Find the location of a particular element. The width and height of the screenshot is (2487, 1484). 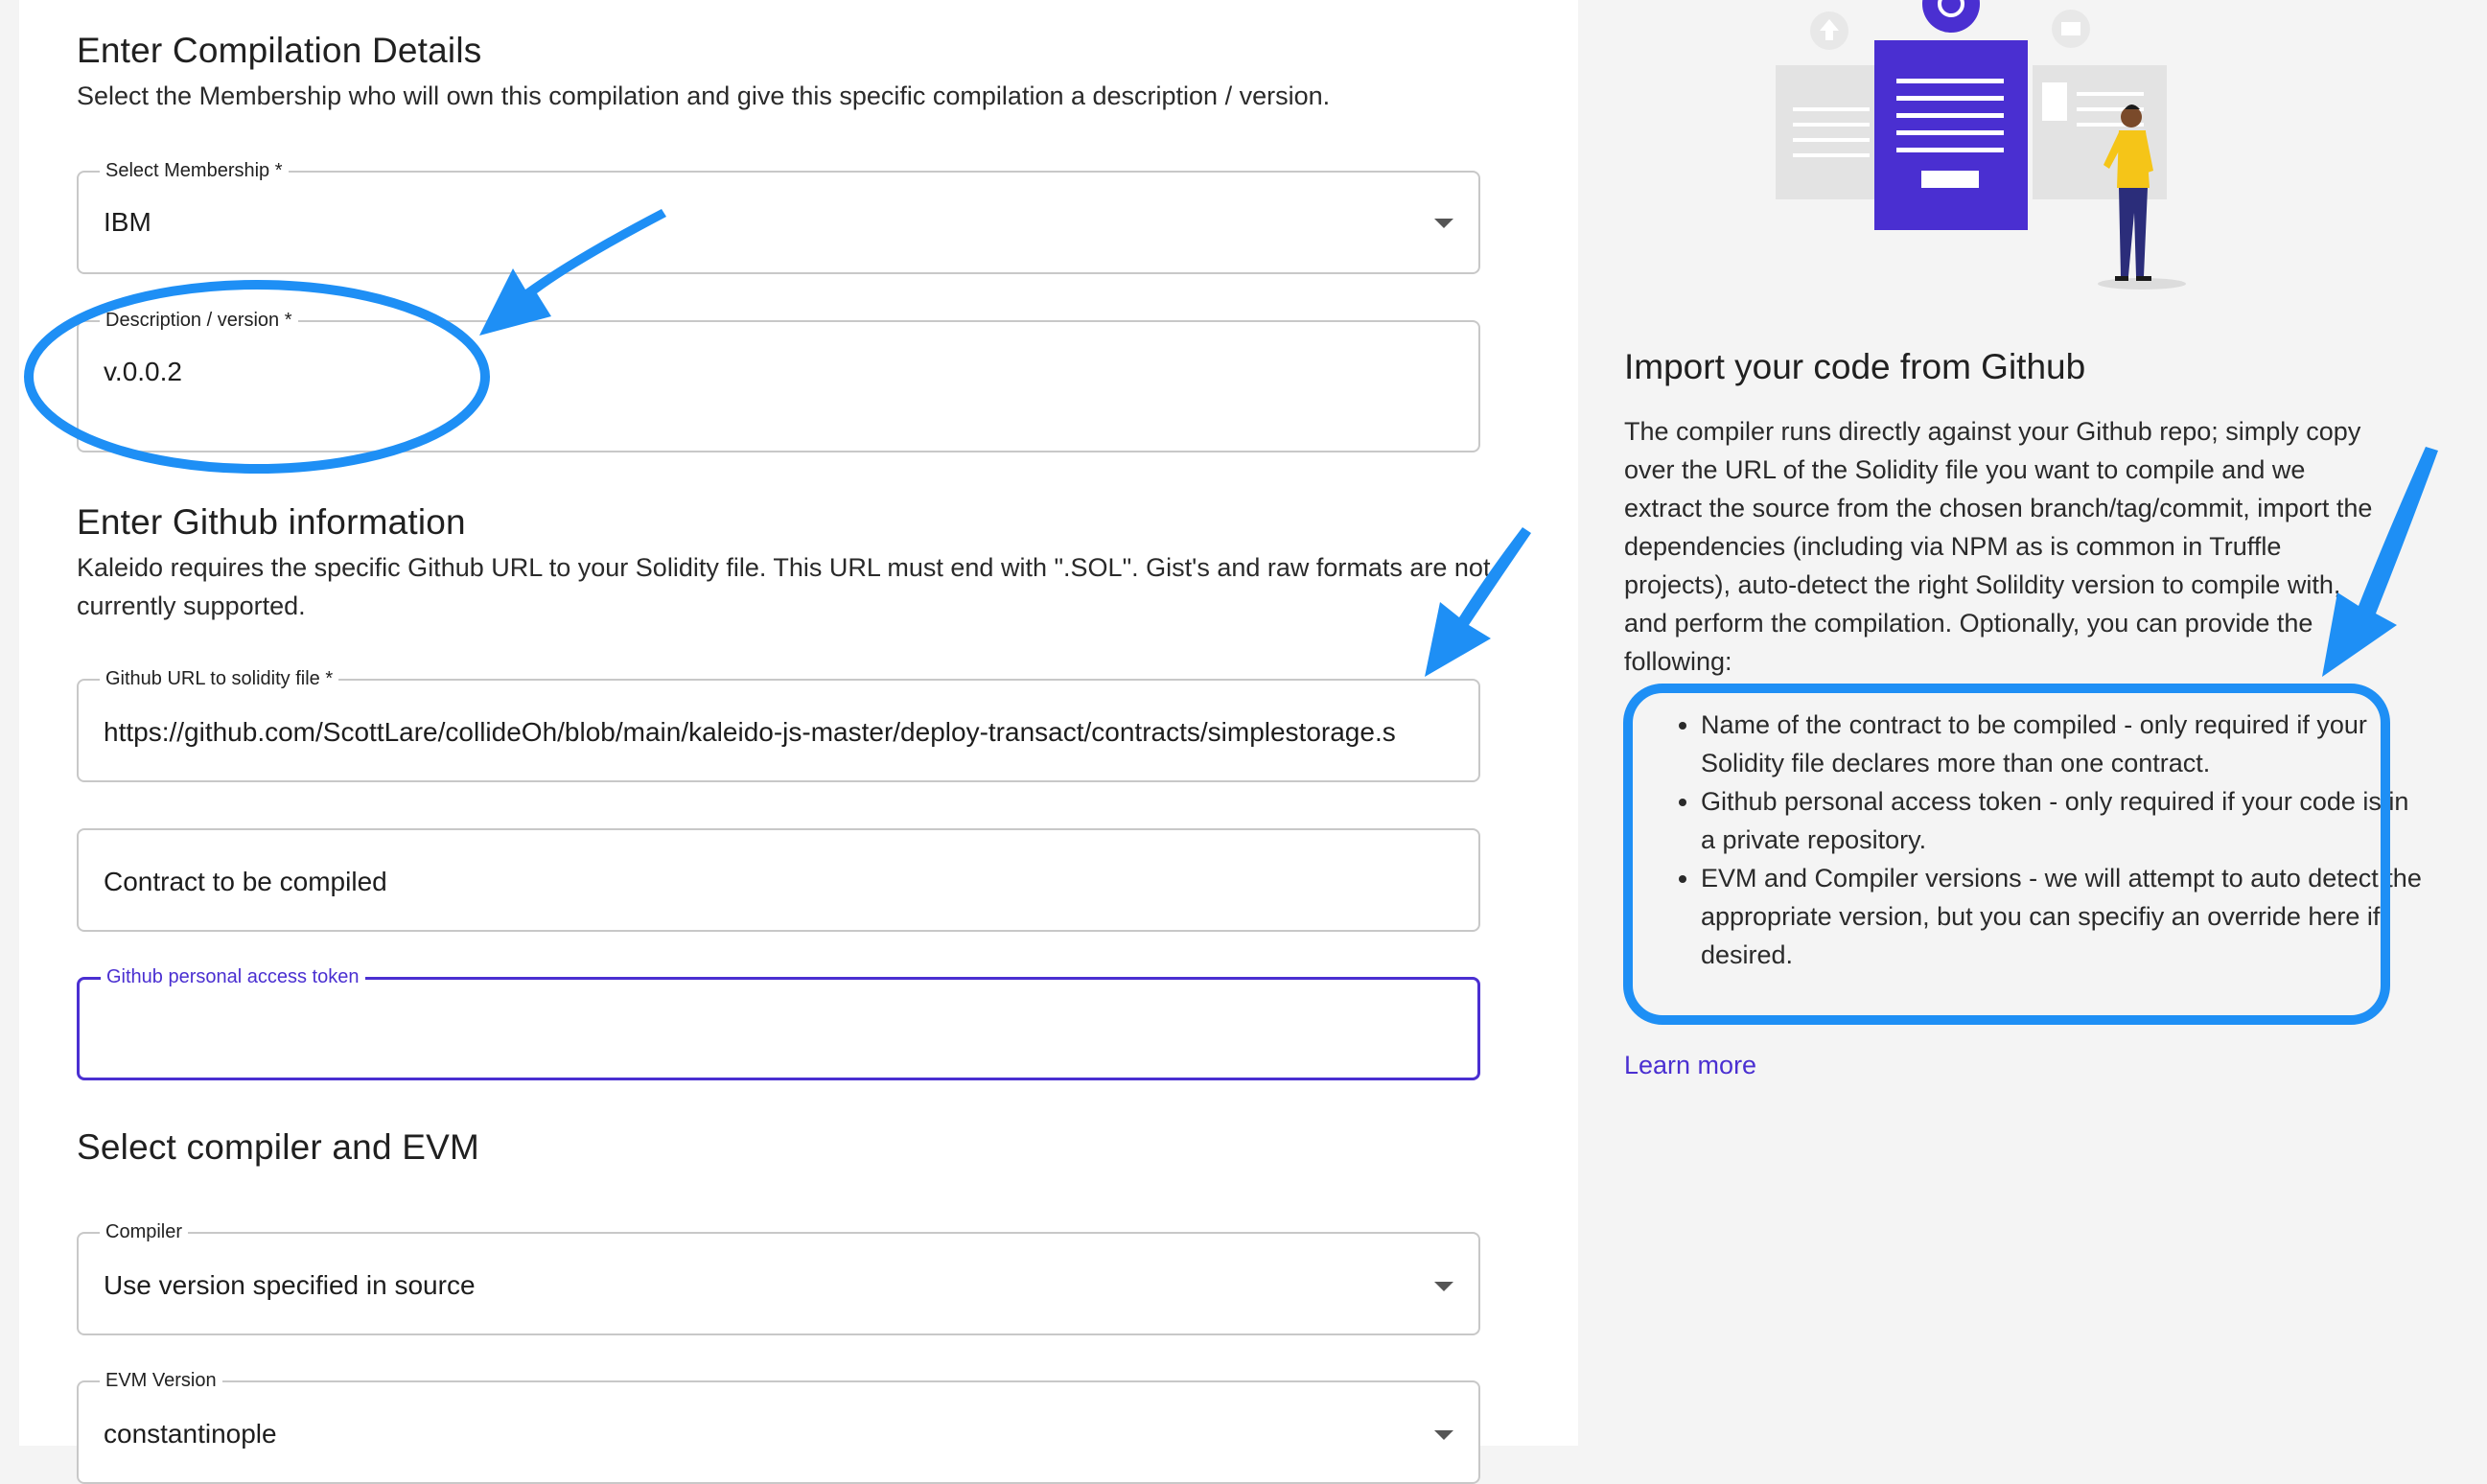

description-version-input: Description / version * v.0.0.2 is located at coordinates (778, 380).